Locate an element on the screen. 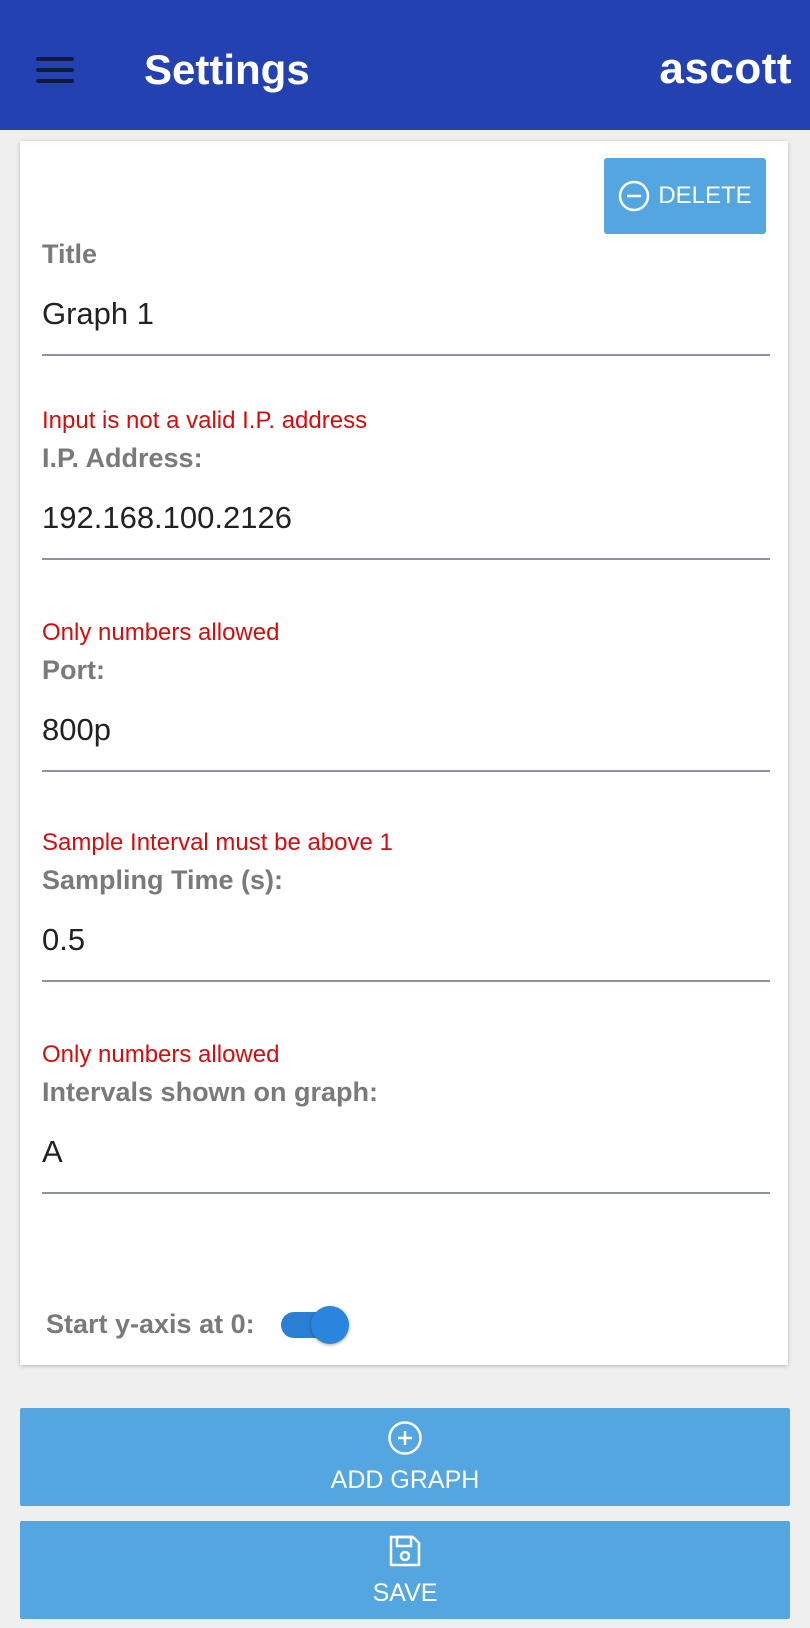  app-bar: Settings ascott is located at coordinates (405, 65).